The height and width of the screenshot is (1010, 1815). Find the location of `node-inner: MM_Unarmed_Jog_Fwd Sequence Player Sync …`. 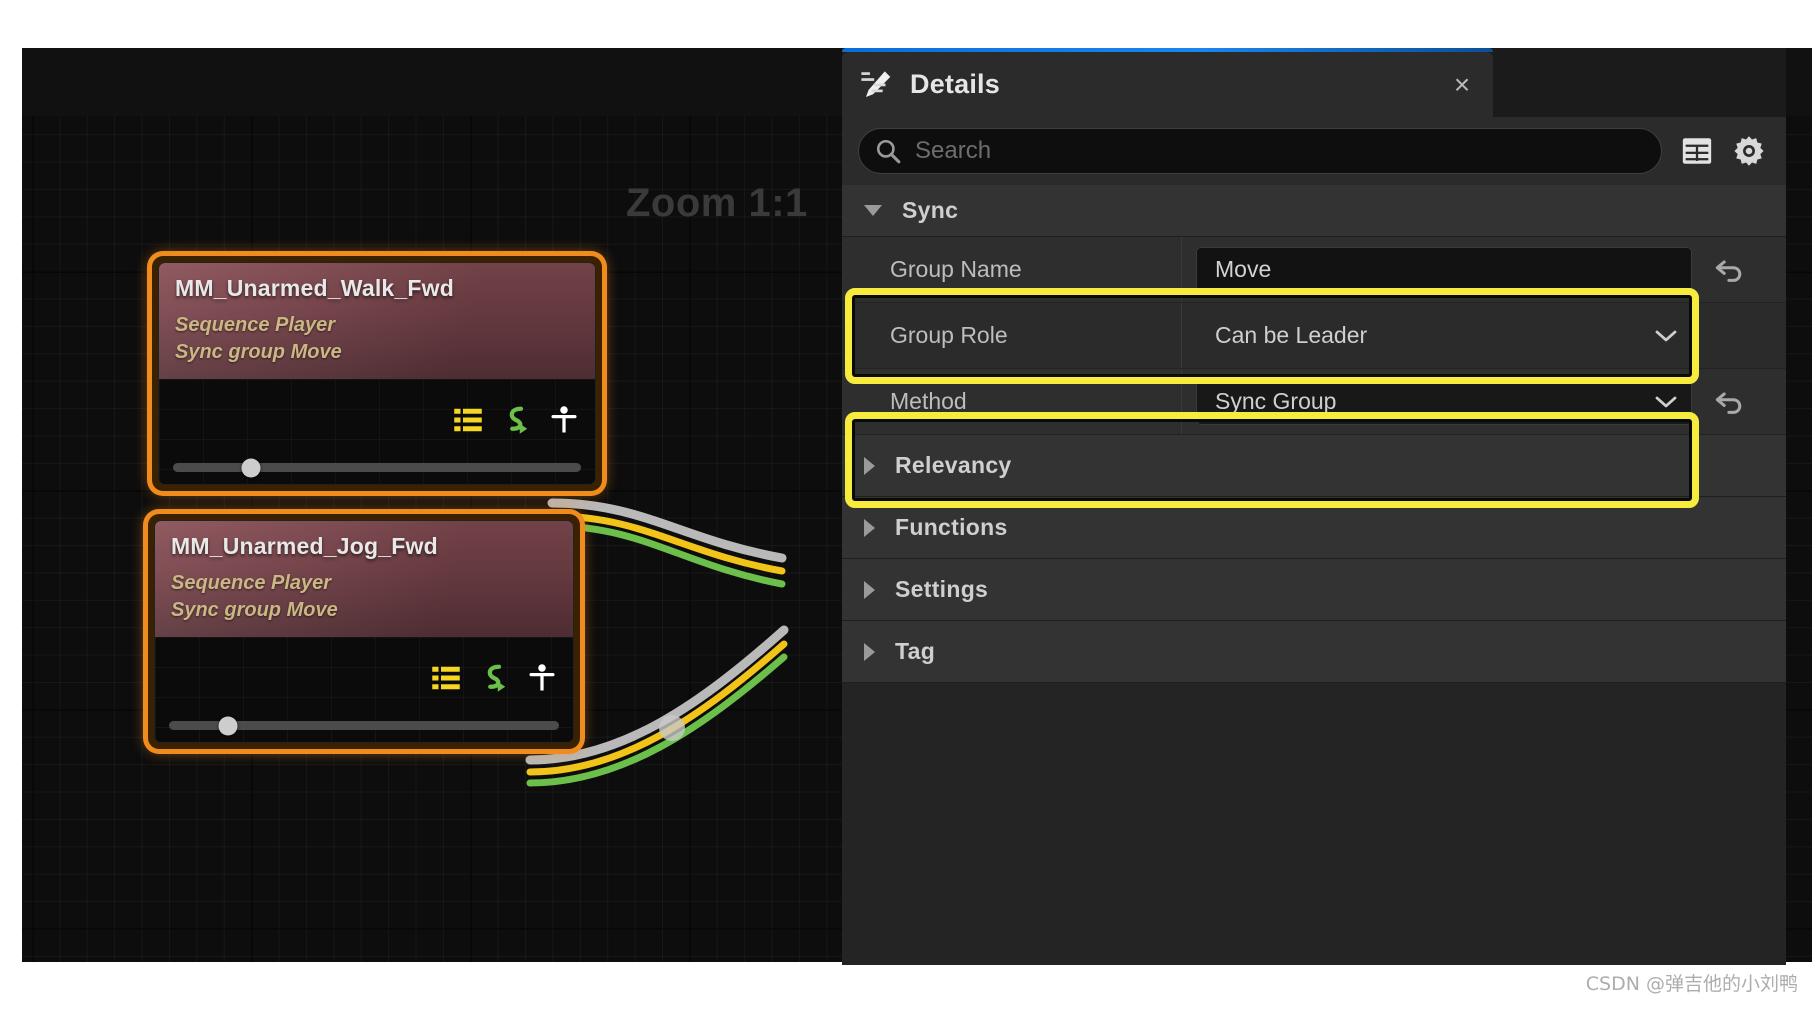

node-inner: MM_Unarmed_Jog_Fwd Sequence Player Sync … is located at coordinates (364, 632).